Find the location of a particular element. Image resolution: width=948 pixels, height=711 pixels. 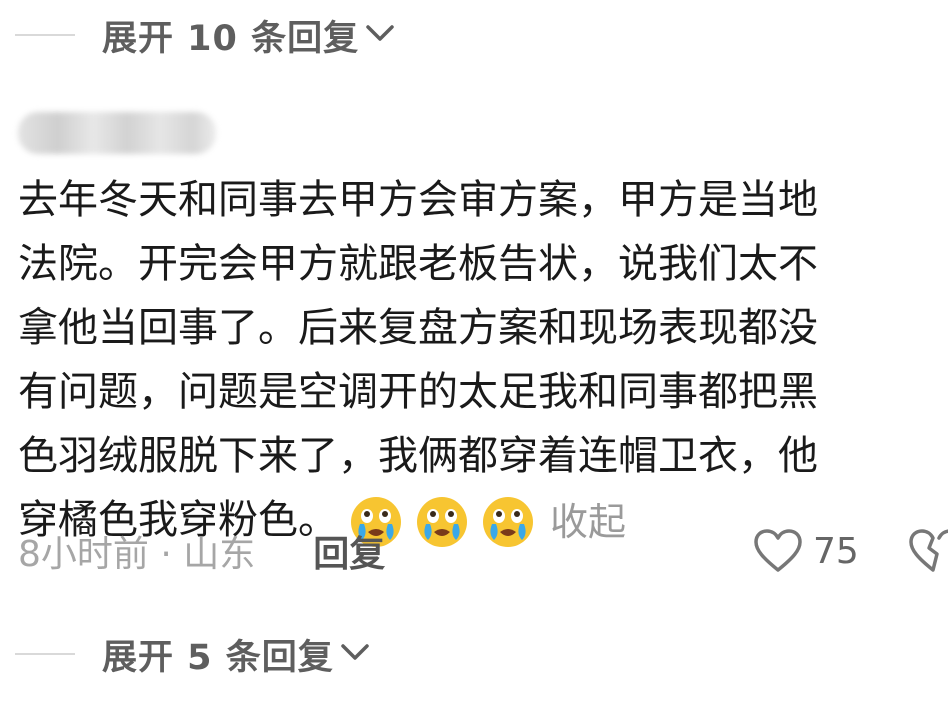

expand-replies-label: 展开 5 条回复 is located at coordinates (218, 657).